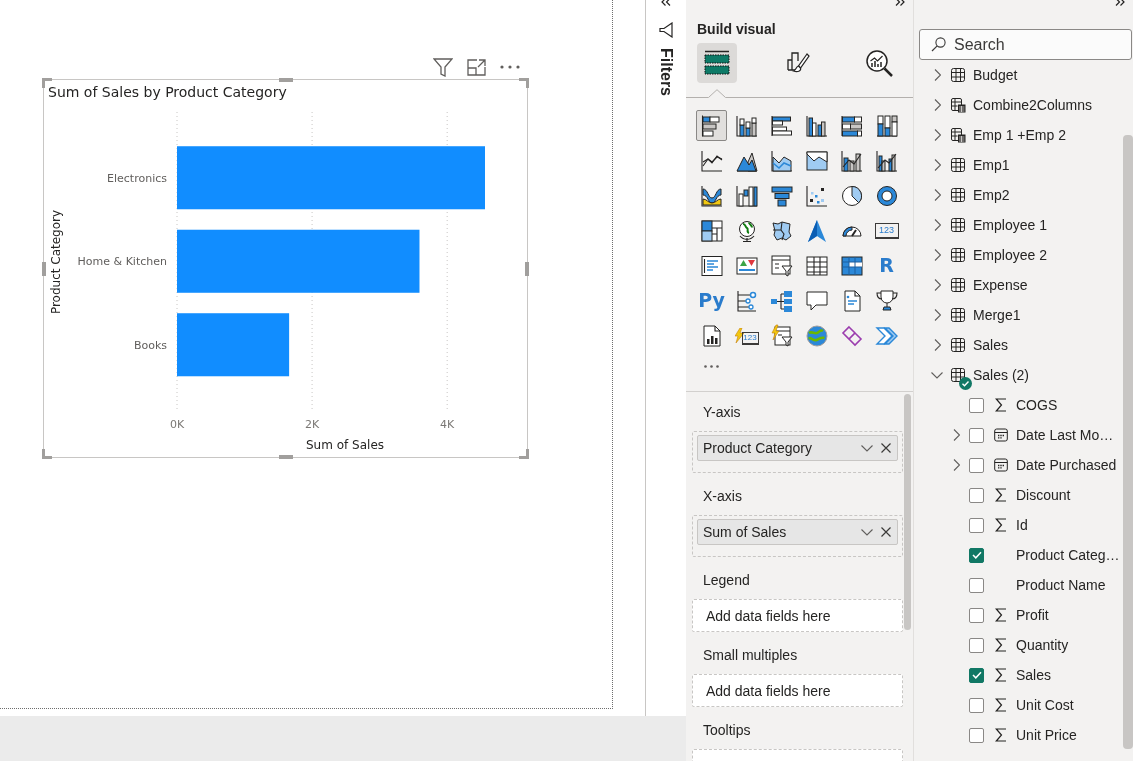 This screenshot has width=1133, height=761. I want to click on more-icon, so click(711, 366).